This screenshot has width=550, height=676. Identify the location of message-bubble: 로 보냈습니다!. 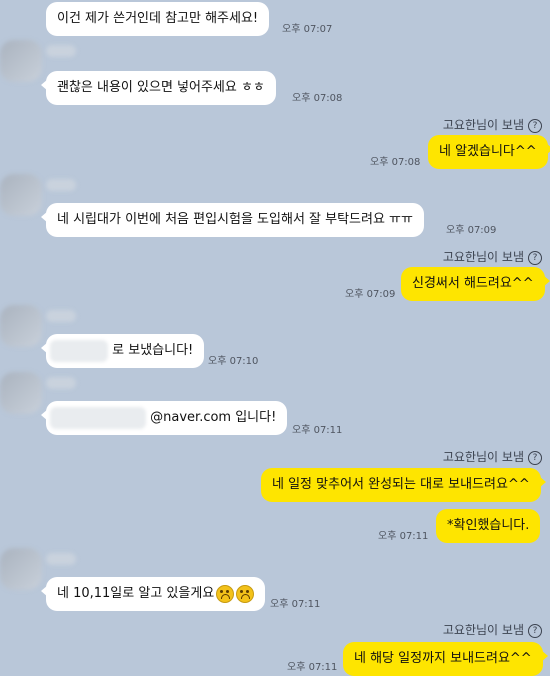
(122, 351).